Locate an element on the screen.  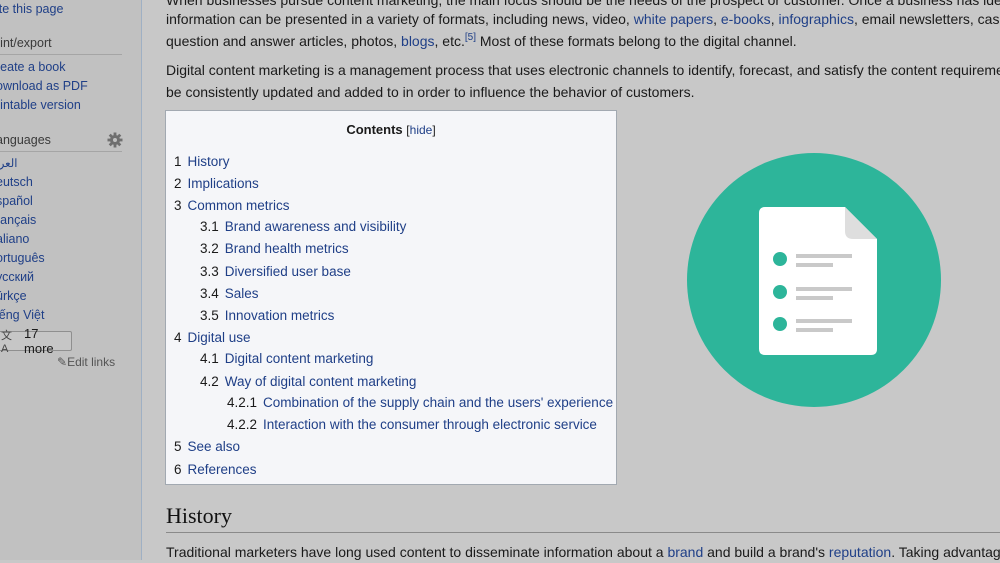
link-blogs: blogs is located at coordinates (417, 41).